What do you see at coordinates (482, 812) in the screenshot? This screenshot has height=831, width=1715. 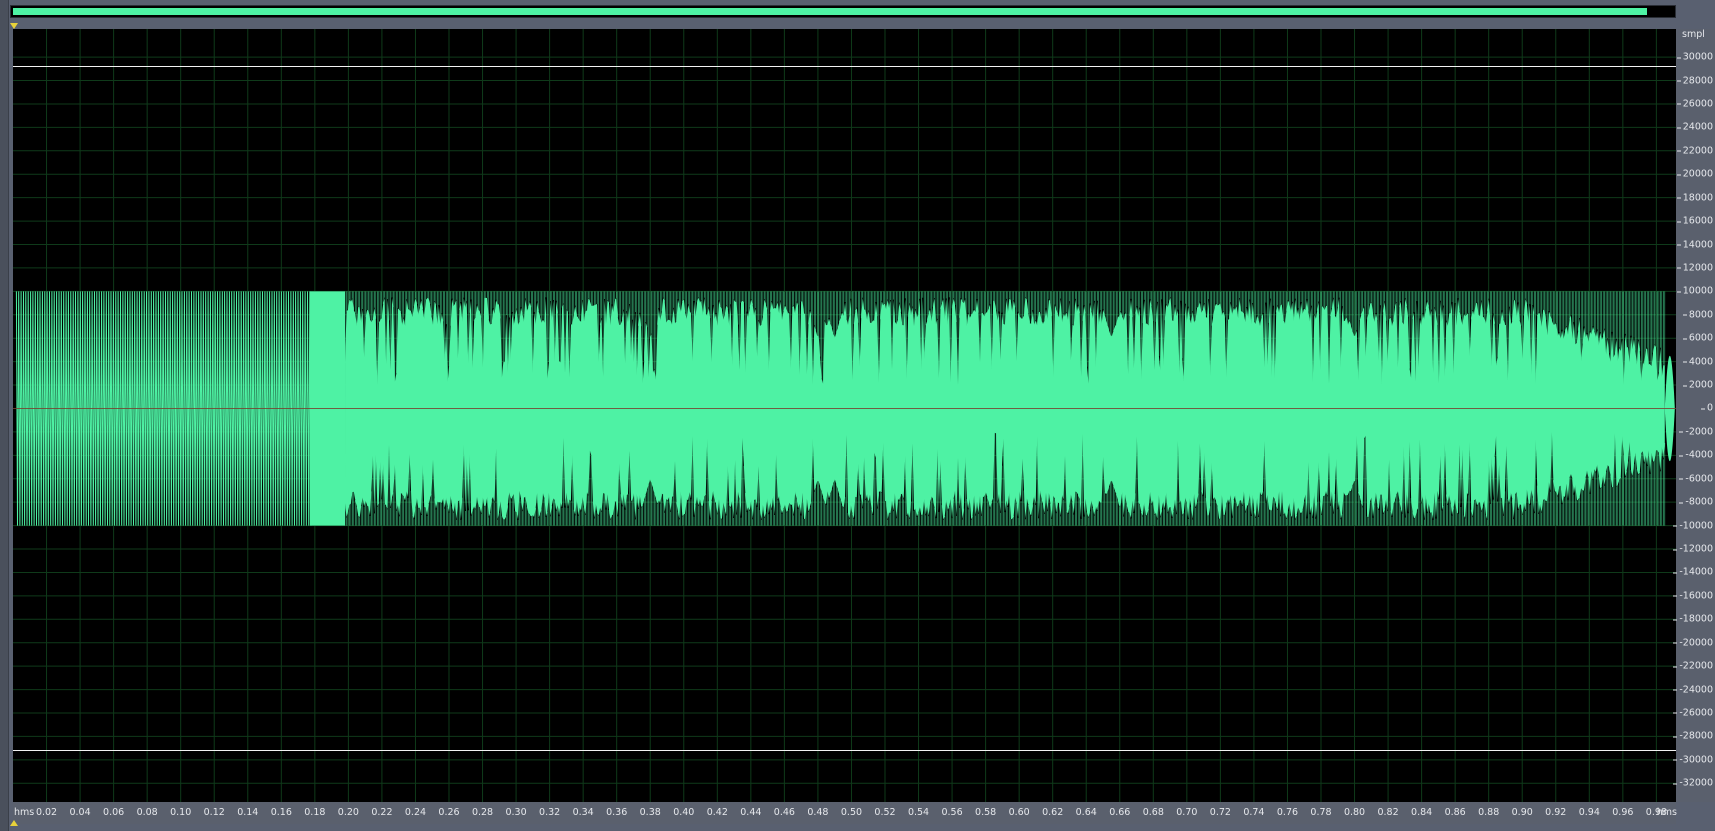 I see `x-tick-label: 0.28` at bounding box center [482, 812].